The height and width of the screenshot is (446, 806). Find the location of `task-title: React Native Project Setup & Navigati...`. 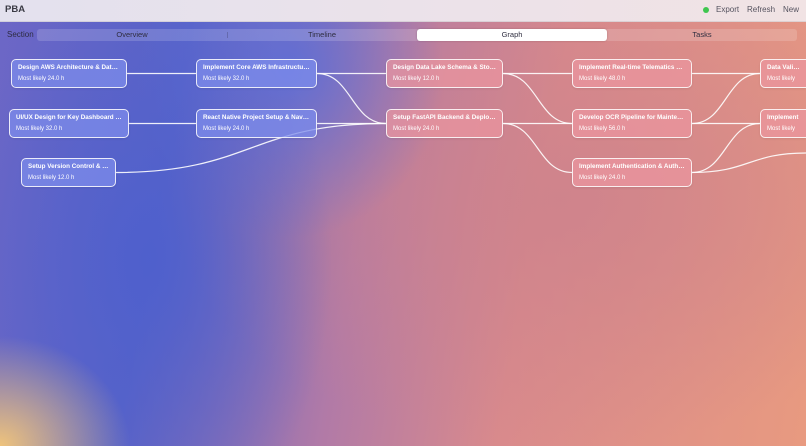

task-title: React Native Project Setup & Navigati... is located at coordinates (256, 117).